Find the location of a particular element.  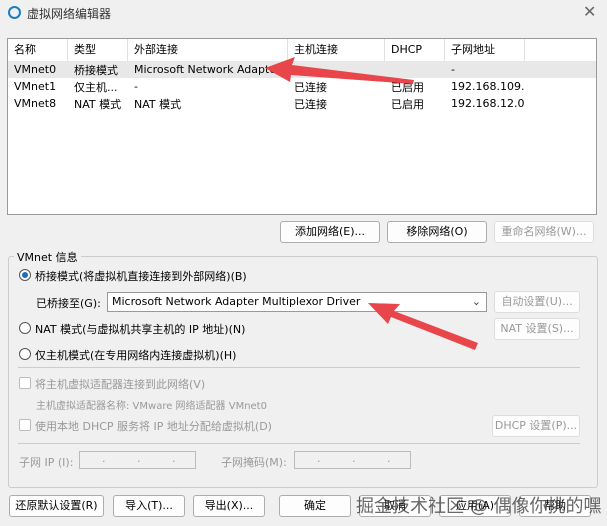

cell: 192.168.12.0 is located at coordinates (488, 103).